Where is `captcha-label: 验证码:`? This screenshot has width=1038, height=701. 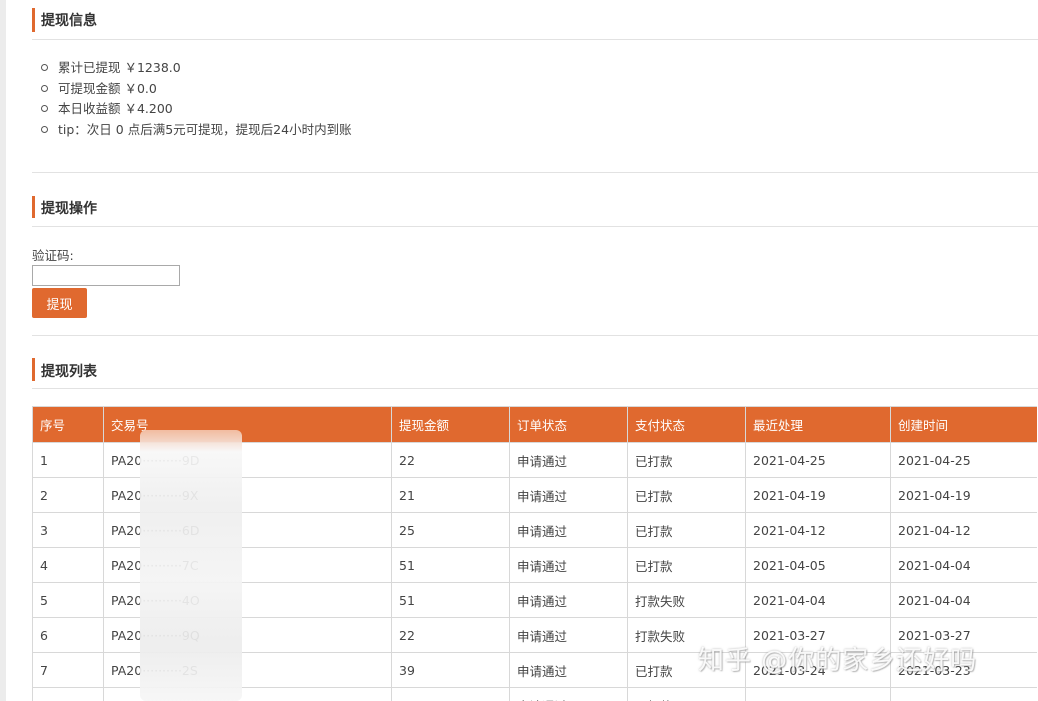 captcha-label: 验证码: is located at coordinates (53, 255).